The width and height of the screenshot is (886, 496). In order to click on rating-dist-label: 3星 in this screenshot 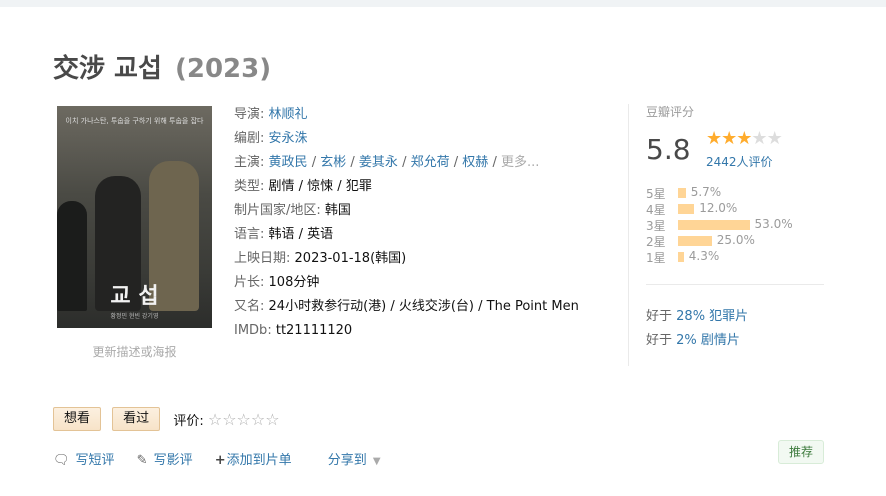, I will do `click(656, 226)`.